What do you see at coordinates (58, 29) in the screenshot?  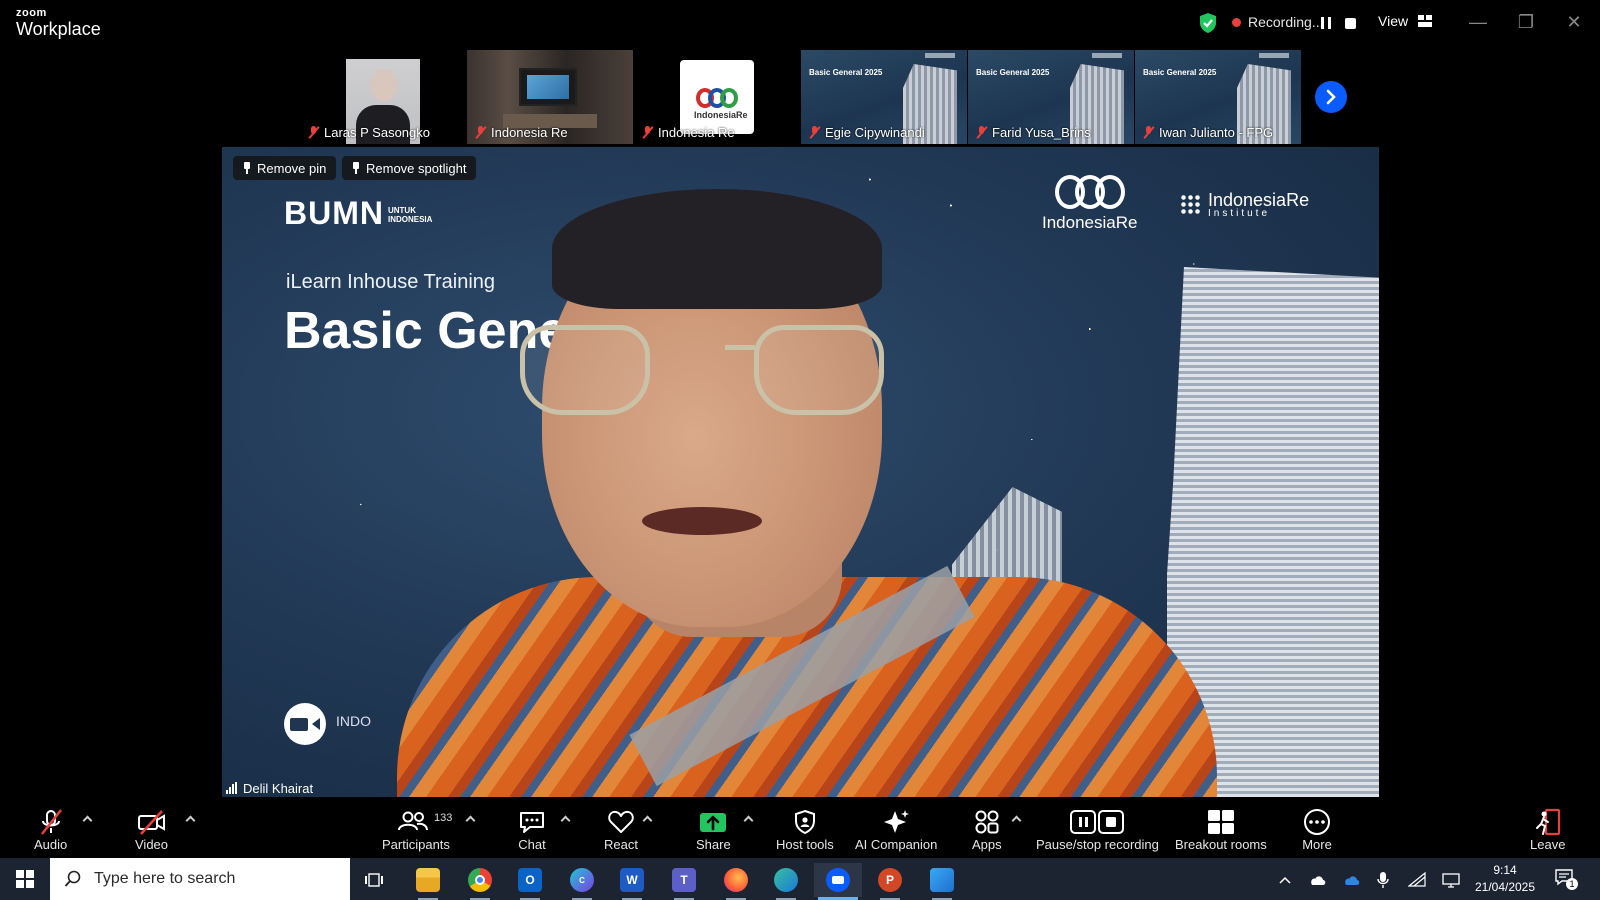 I see `logo-bottom-text: Workplace` at bounding box center [58, 29].